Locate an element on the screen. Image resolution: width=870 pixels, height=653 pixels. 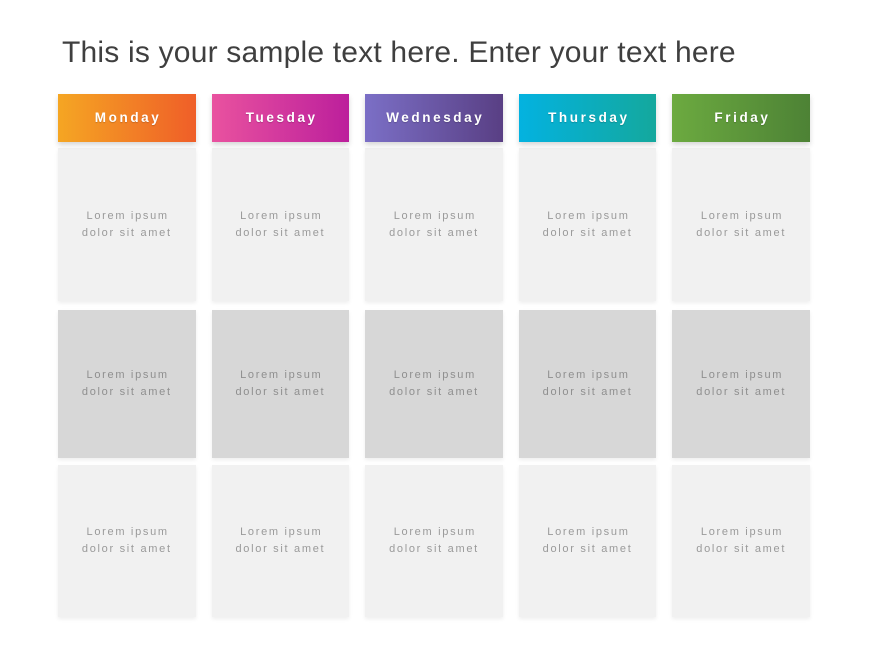
day-header-label: Monday is located at coordinates (128, 118).